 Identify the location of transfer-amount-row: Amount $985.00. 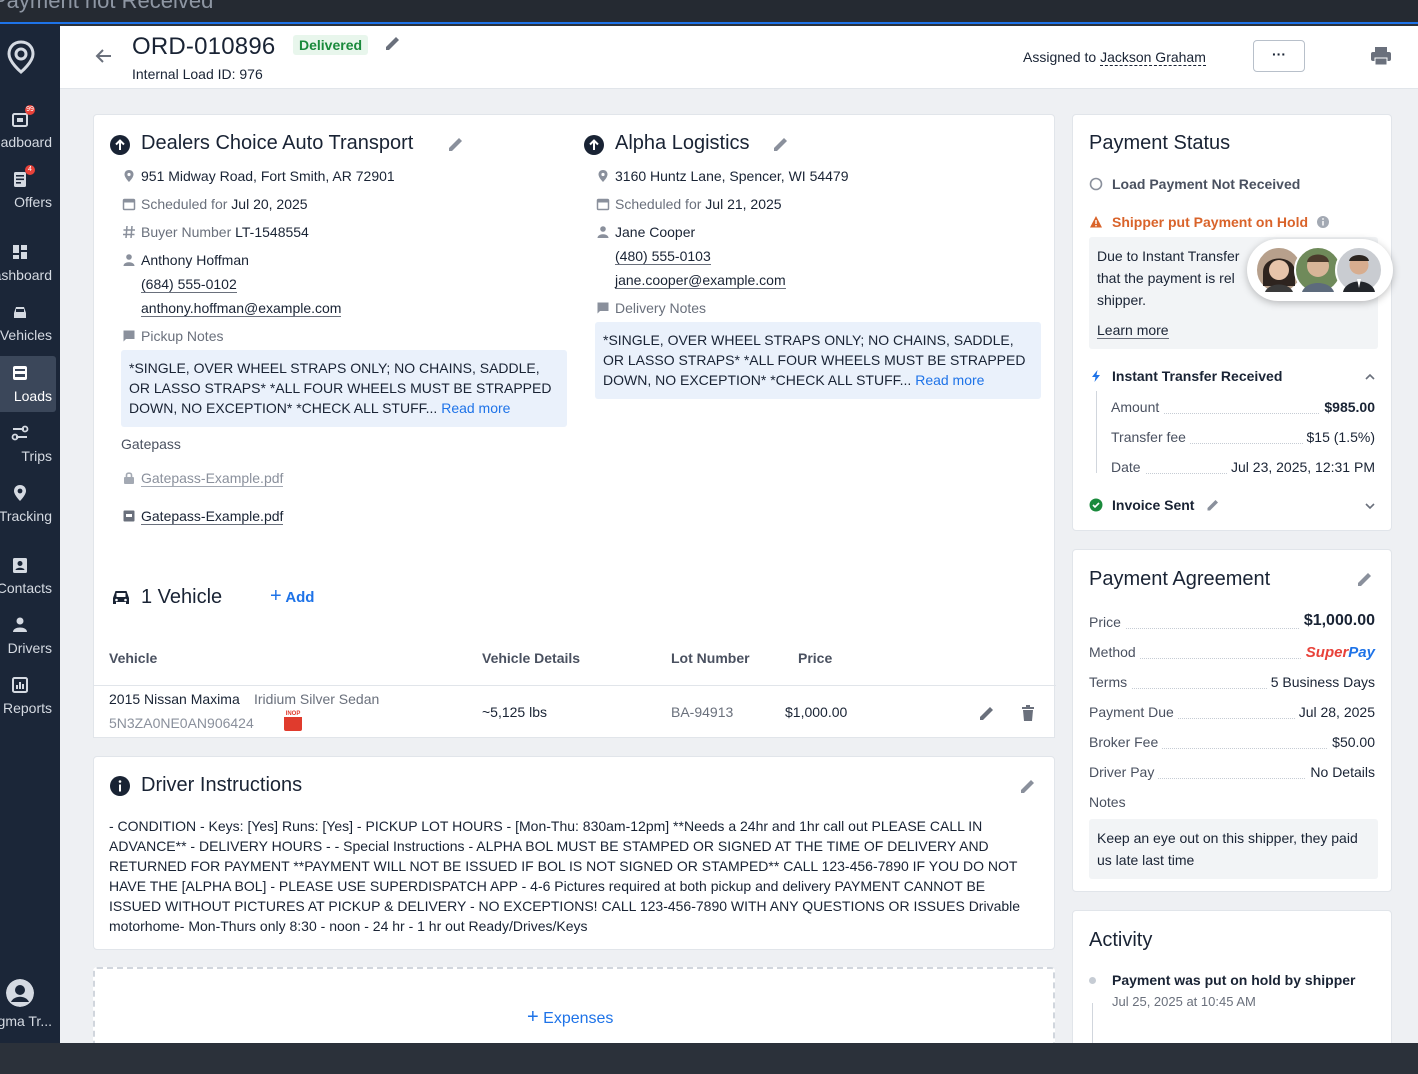
(1243, 409).